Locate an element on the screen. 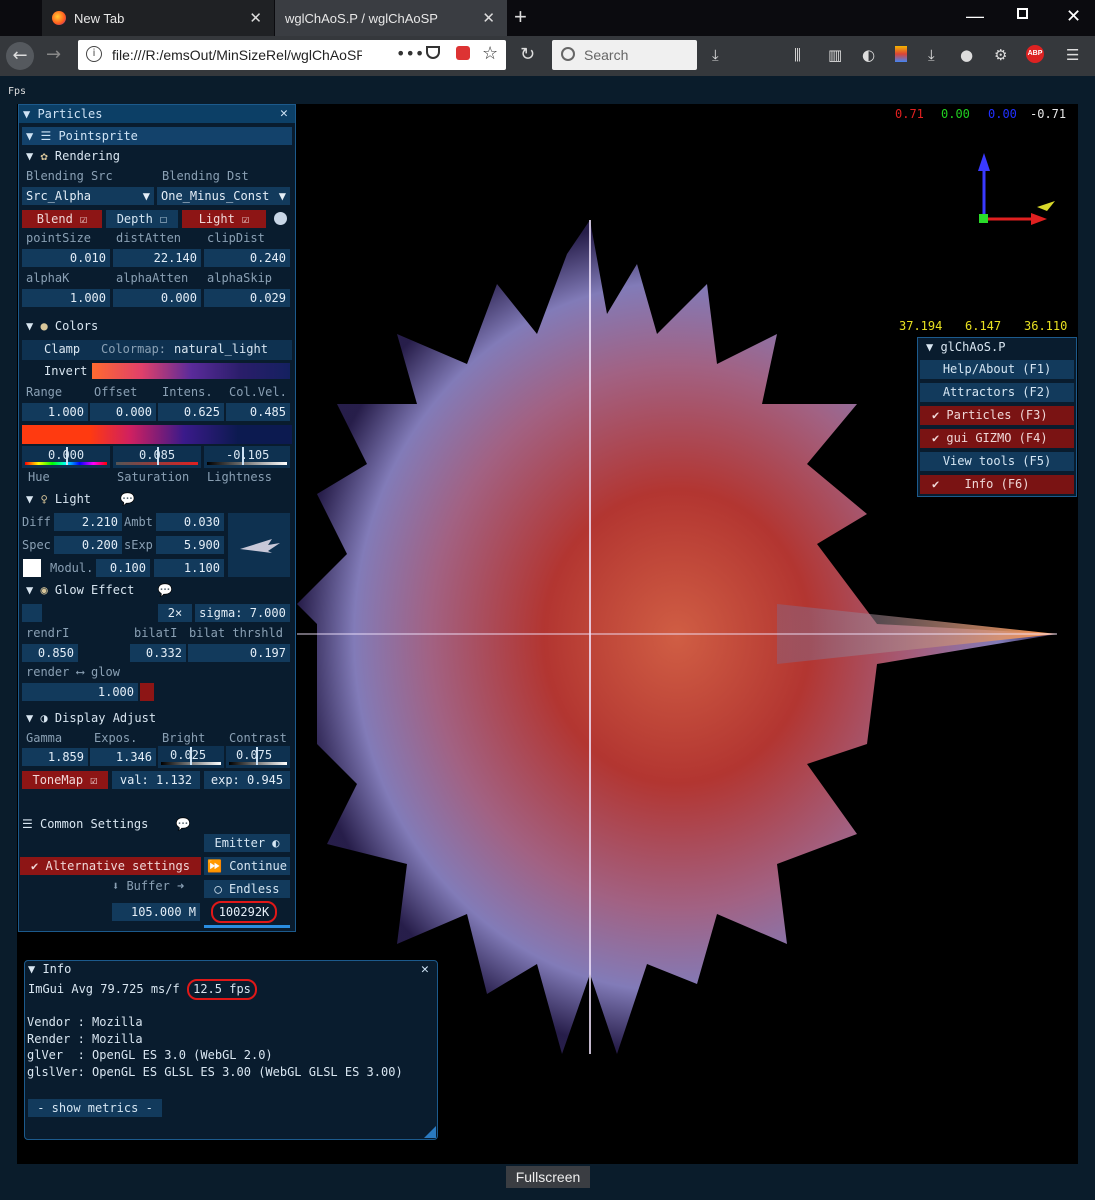 This screenshot has width=1095, height=1200. emitter-toggle: Emitter ◐ is located at coordinates (247, 843).